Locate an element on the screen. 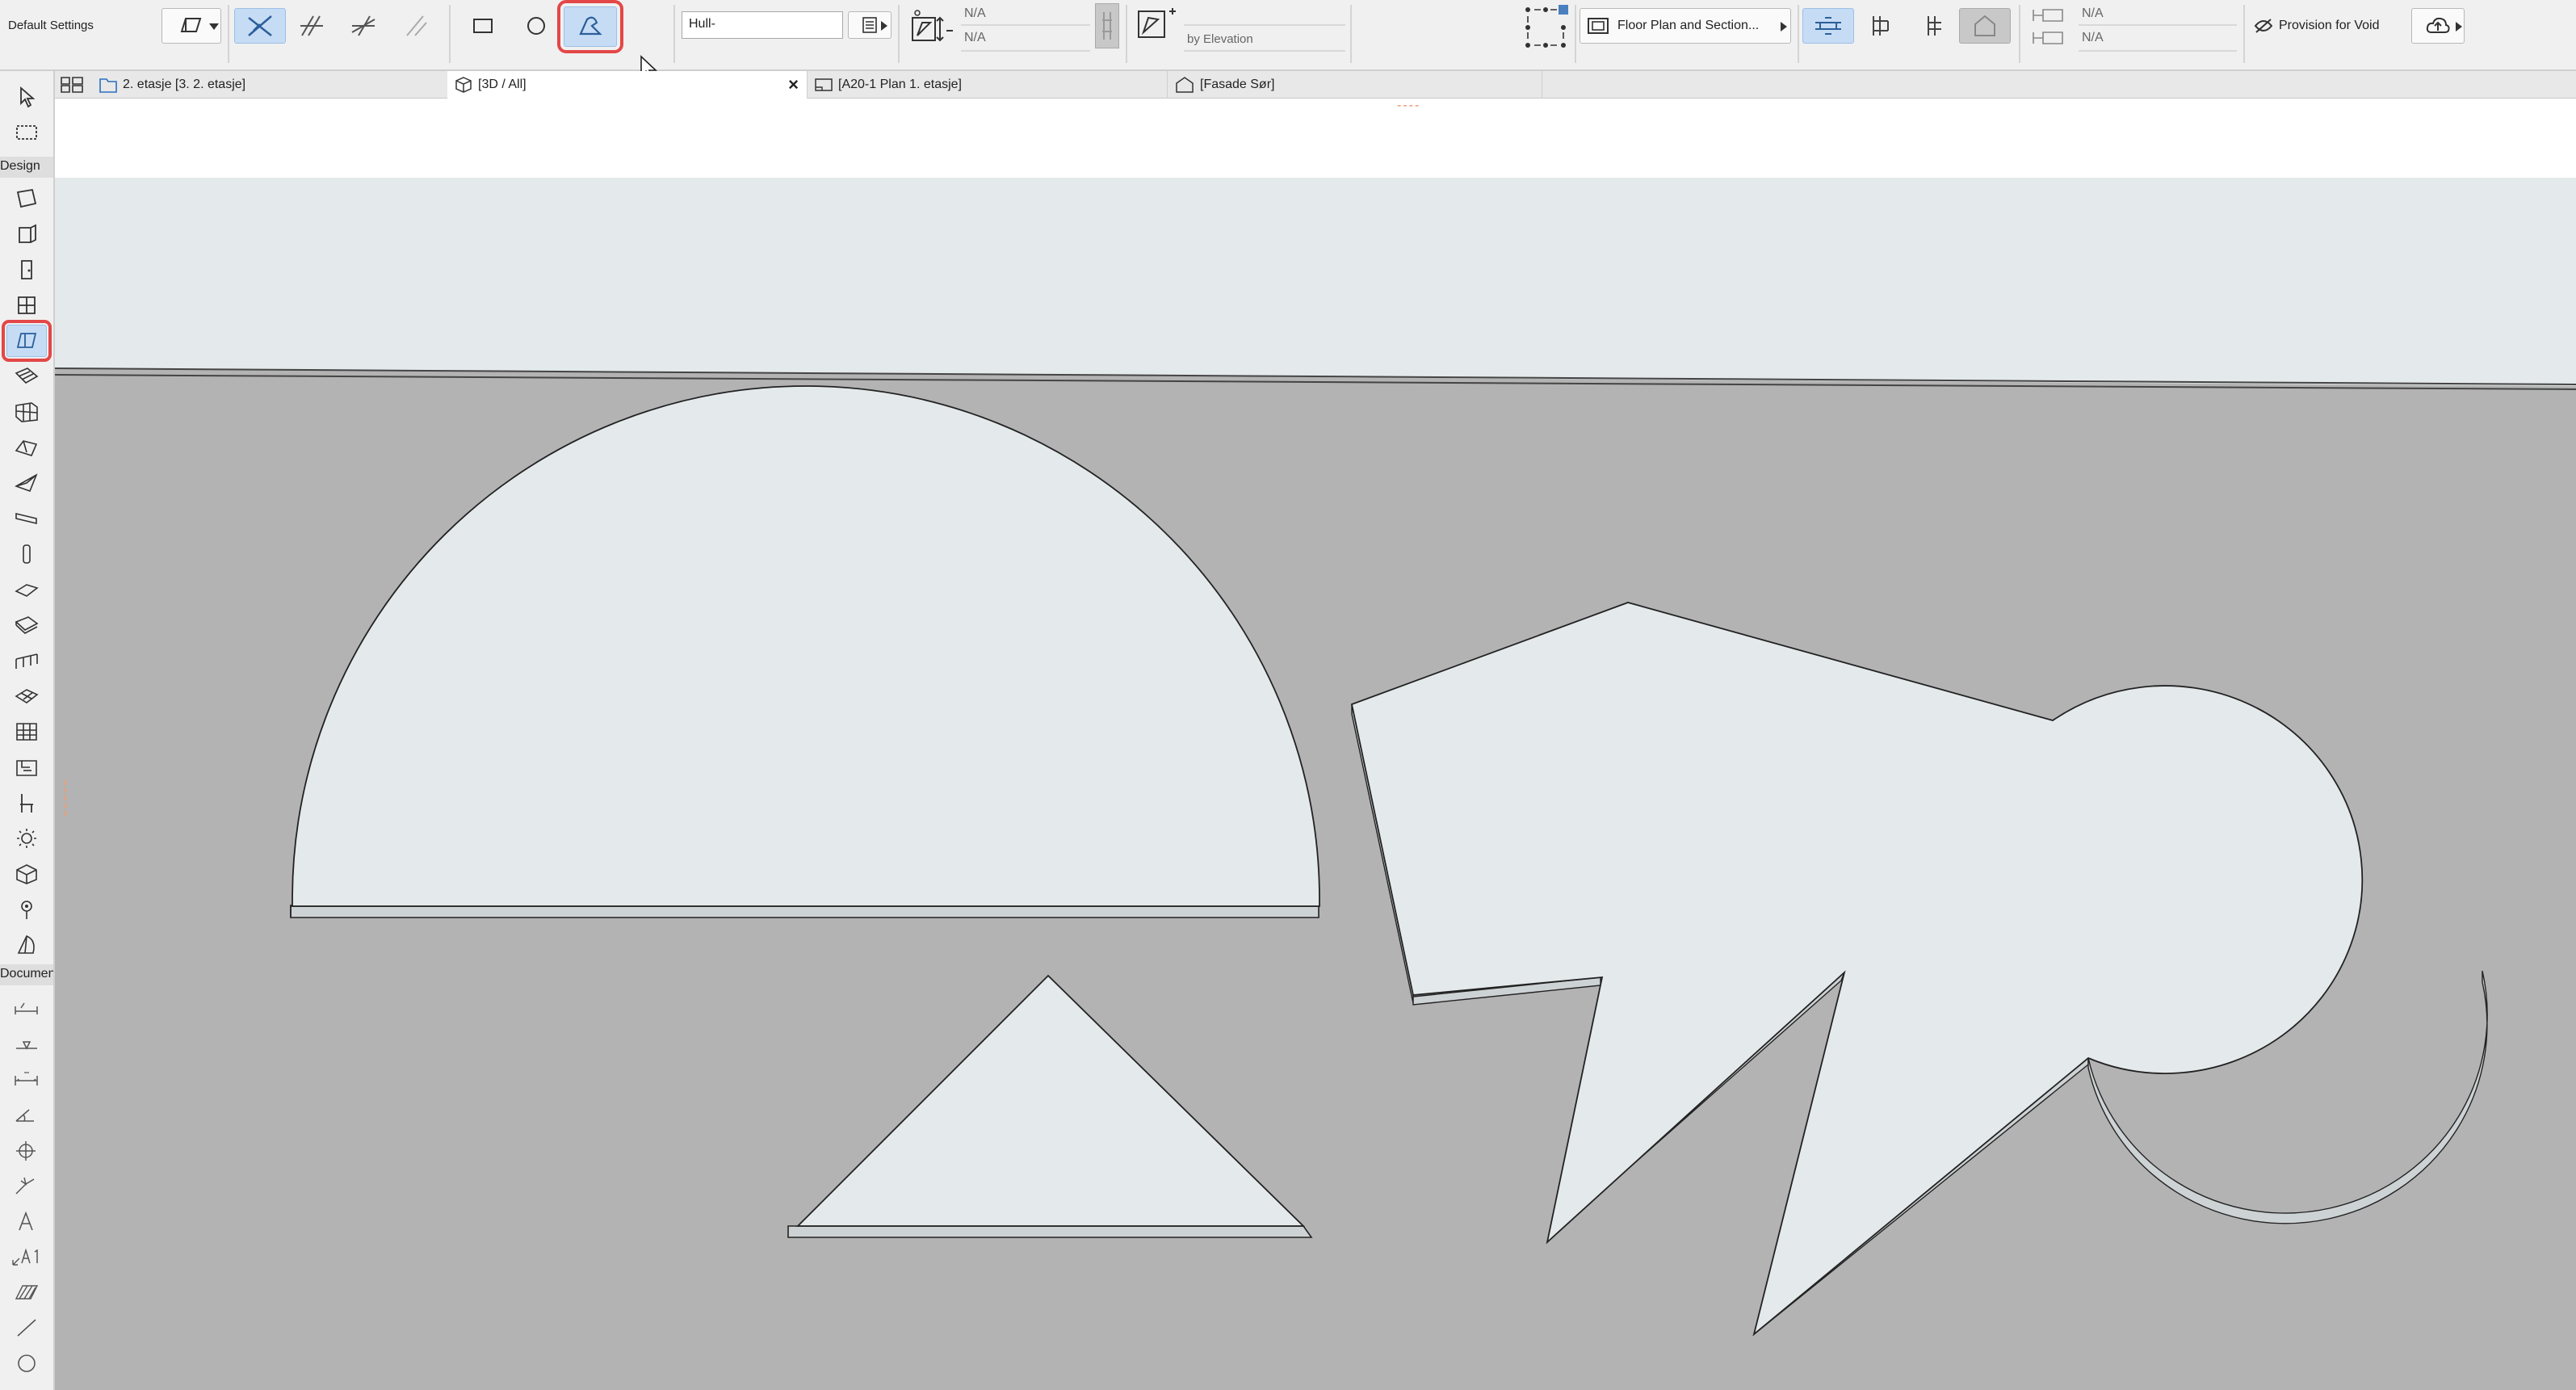  floor-plan-tab-icon is located at coordinates (108, 85).